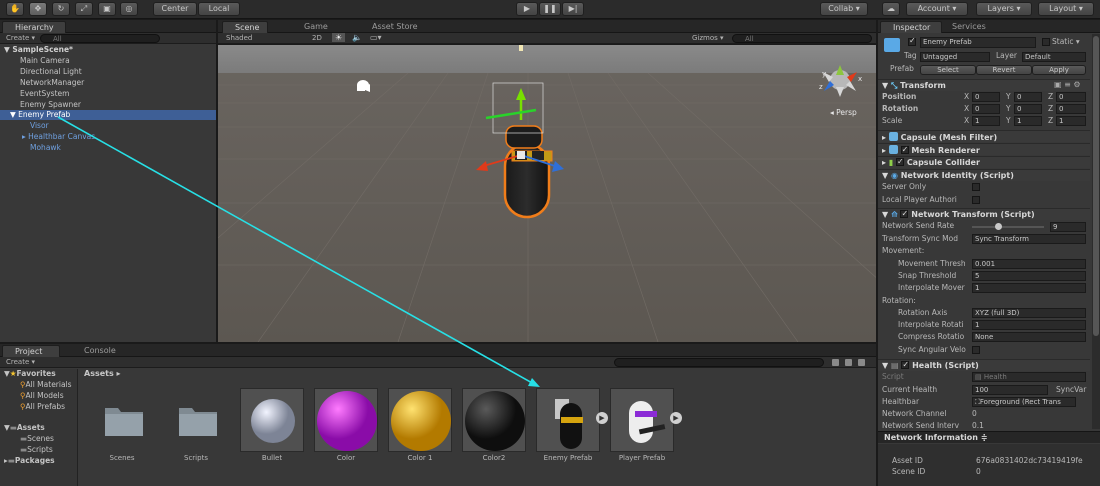 The width and height of the screenshot is (1100, 486). Describe the element at coordinates (97, 351) in the screenshot. I see `tab-console: Console` at that location.